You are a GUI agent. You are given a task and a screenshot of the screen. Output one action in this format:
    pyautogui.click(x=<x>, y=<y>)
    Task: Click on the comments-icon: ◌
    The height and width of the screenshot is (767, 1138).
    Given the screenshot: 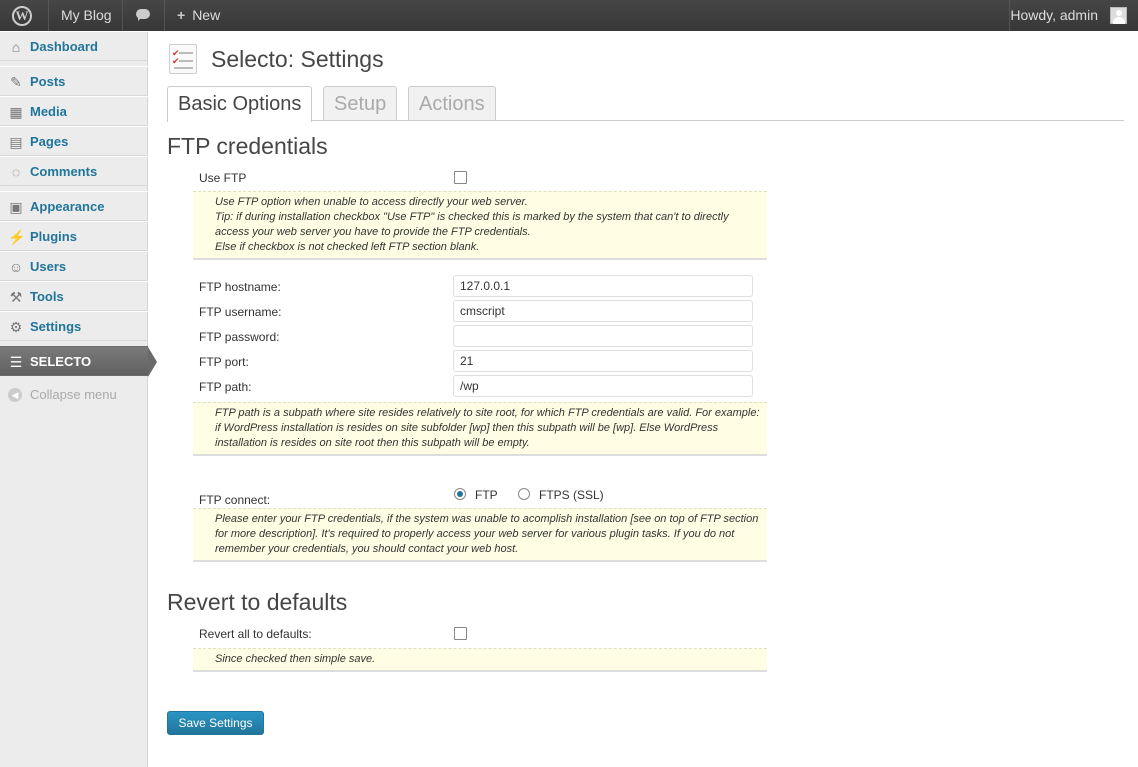 What is the action you would take?
    pyautogui.click(x=16, y=172)
    